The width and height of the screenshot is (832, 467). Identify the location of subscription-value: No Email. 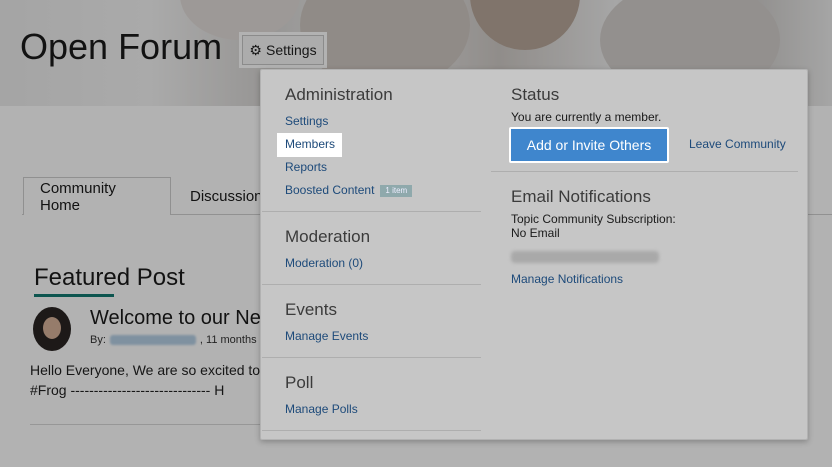
(535, 233).